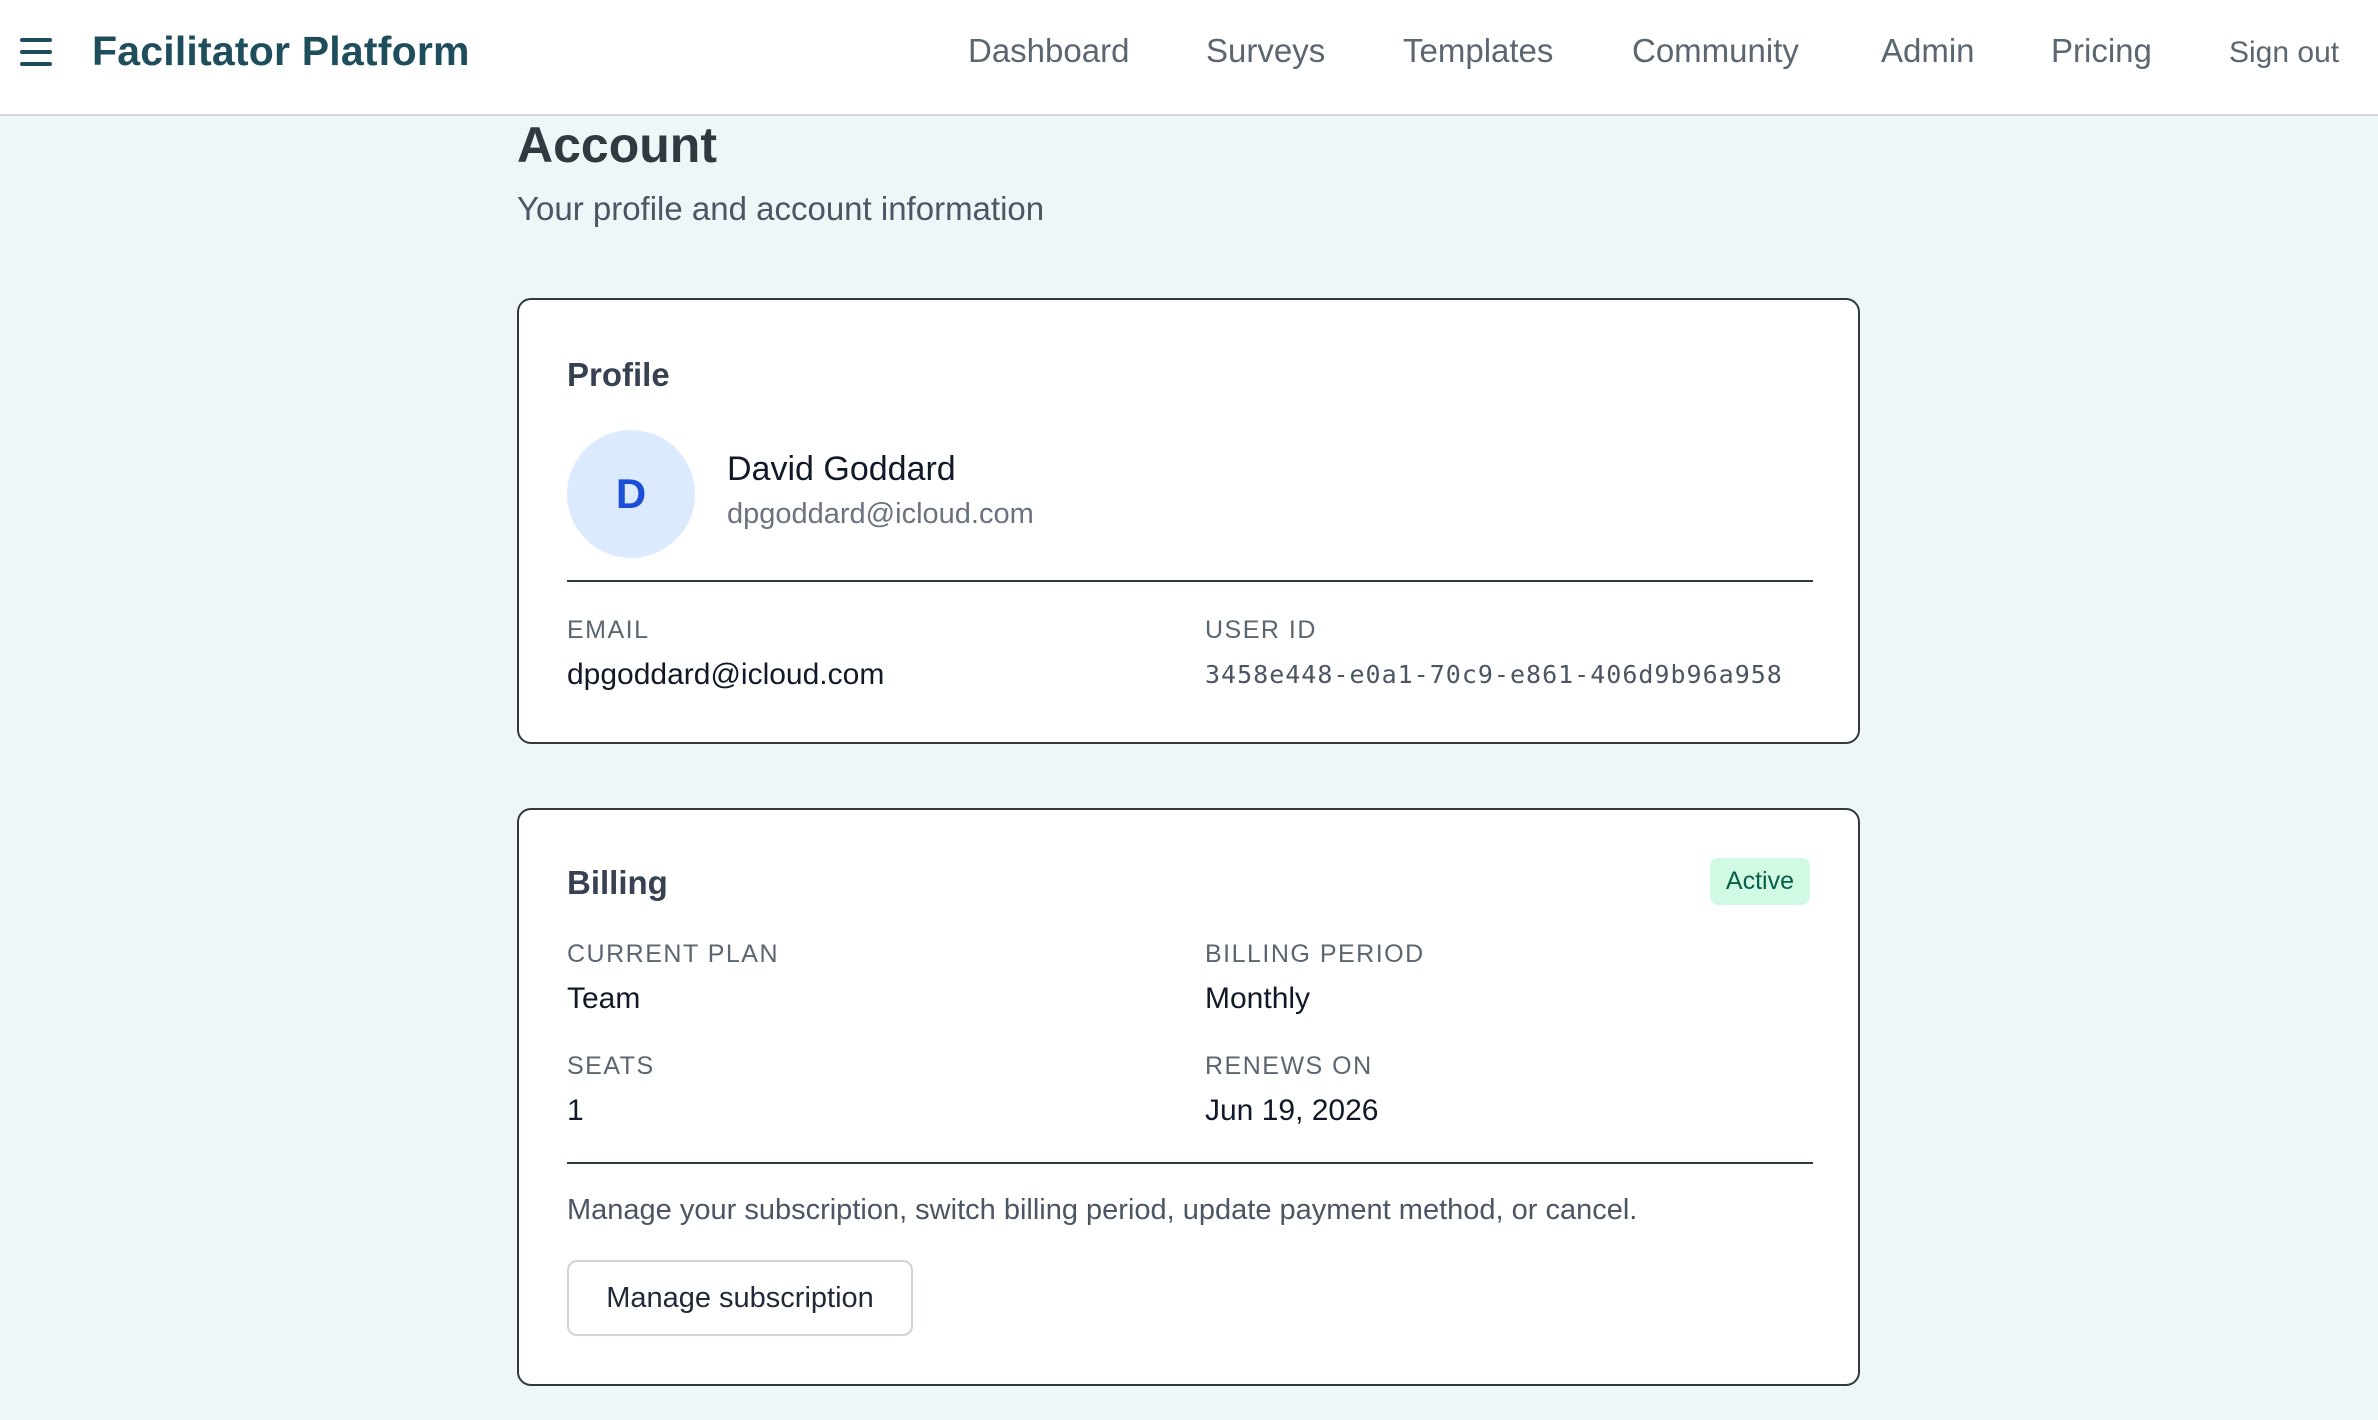 The height and width of the screenshot is (1420, 2378). Describe the element at coordinates (1190, 581) in the screenshot. I see `profile-divider` at that location.